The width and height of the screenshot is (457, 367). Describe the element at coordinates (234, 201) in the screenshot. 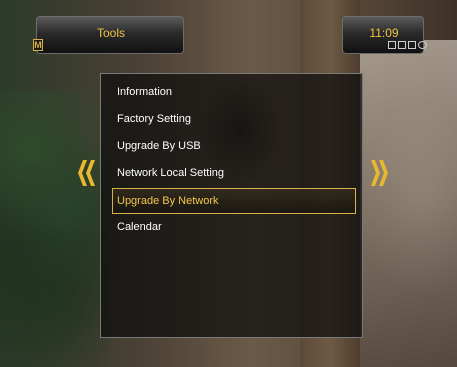

I see `menu-item-upgrade-by-network: Upgrade By Network` at that location.